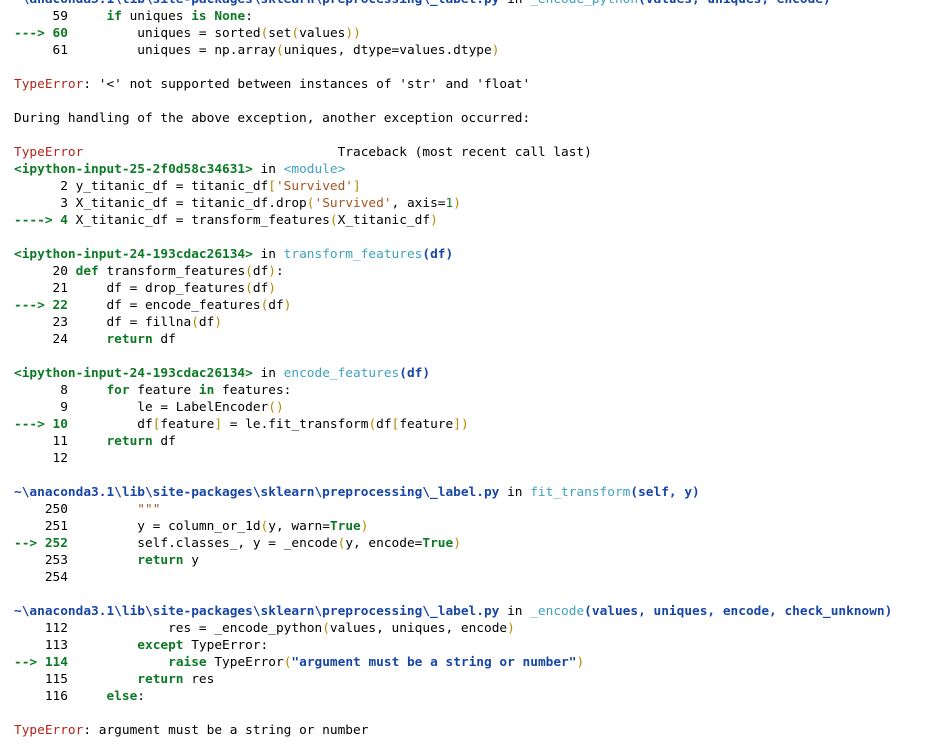  Describe the element at coordinates (453, 186) in the screenshot. I see `traceback-line: 2 y_titanic_df = titanic_df['Survived']` at that location.